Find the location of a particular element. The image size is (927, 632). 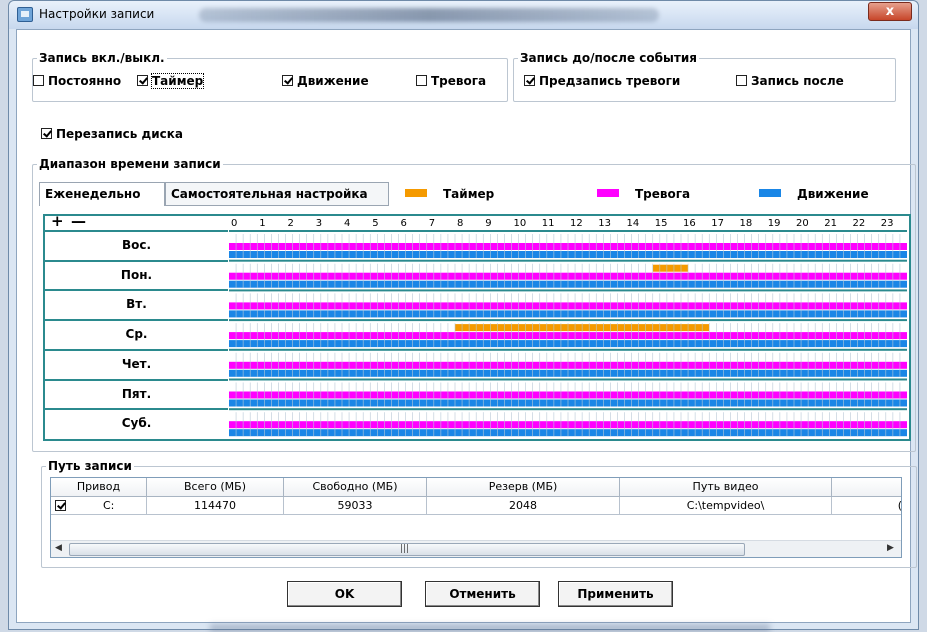

continuous-checkbox: Постоянно is located at coordinates (77, 81).